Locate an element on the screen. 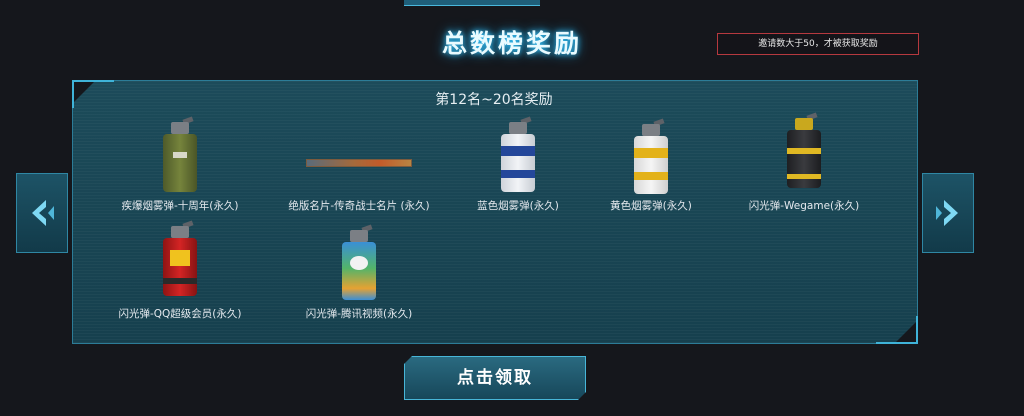 The width and height of the screenshot is (1024, 416). reward-item: 黄色烟雾弹(永久) is located at coordinates (651, 165).